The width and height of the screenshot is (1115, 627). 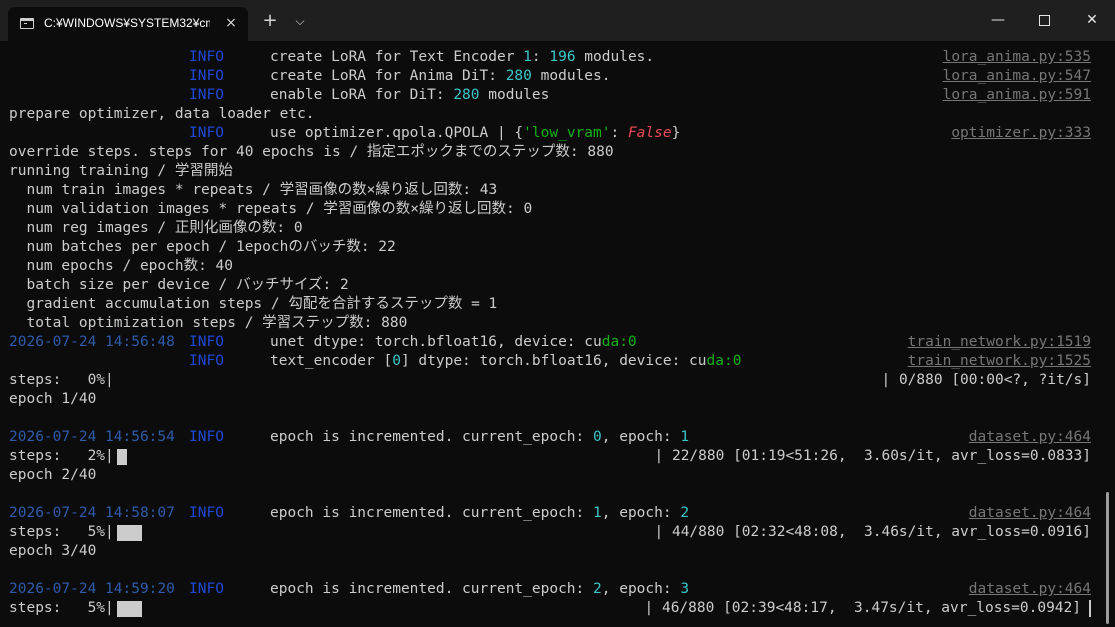 What do you see at coordinates (121, 266) in the screenshot?
I see `output-line: num epochs / epoch数: 40` at bounding box center [121, 266].